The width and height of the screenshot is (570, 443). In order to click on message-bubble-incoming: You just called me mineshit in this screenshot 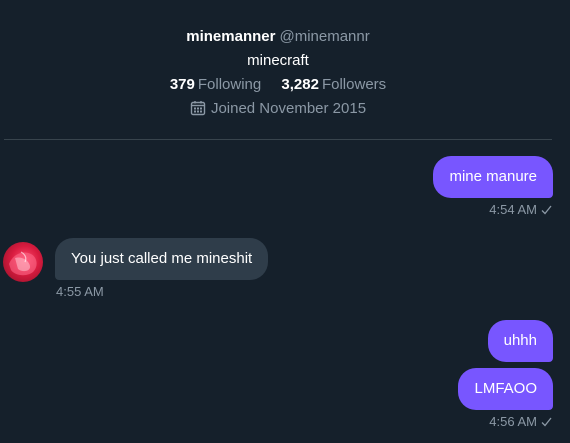, I will do `click(162, 259)`.